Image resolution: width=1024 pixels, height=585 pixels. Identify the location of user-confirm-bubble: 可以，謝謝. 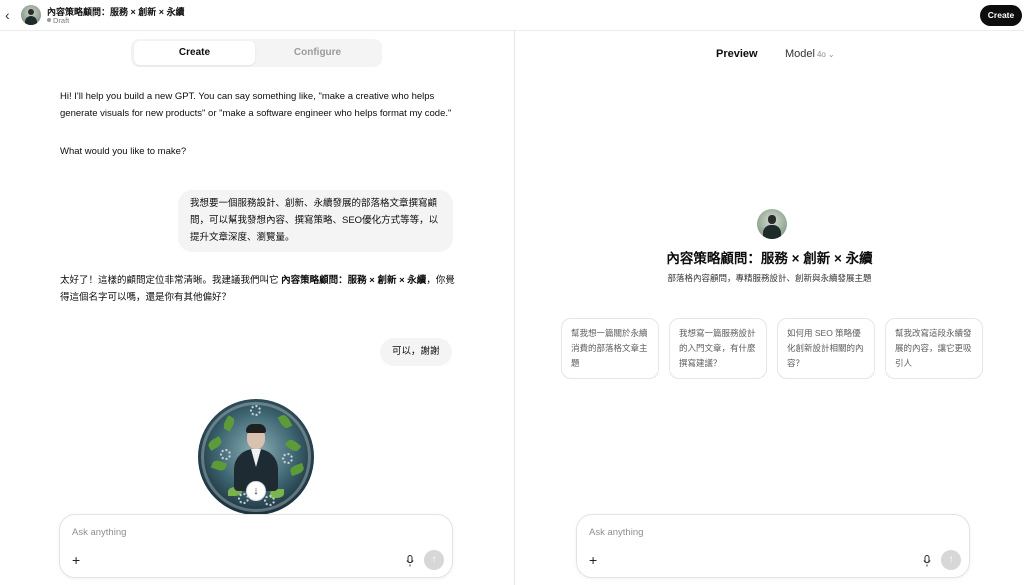
(416, 352).